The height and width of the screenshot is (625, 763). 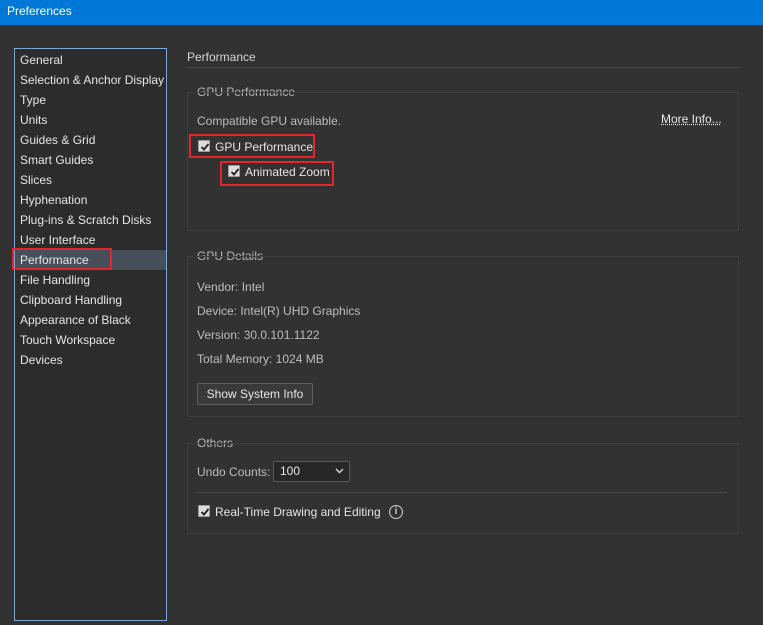 I want to click on sidebar-item-guides-grid: Guides & Grid, so click(x=90, y=140).